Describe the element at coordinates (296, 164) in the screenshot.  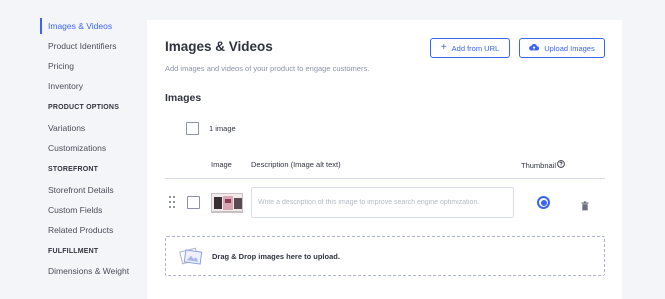
I see `column-header-description: Description (Image alt text)` at that location.